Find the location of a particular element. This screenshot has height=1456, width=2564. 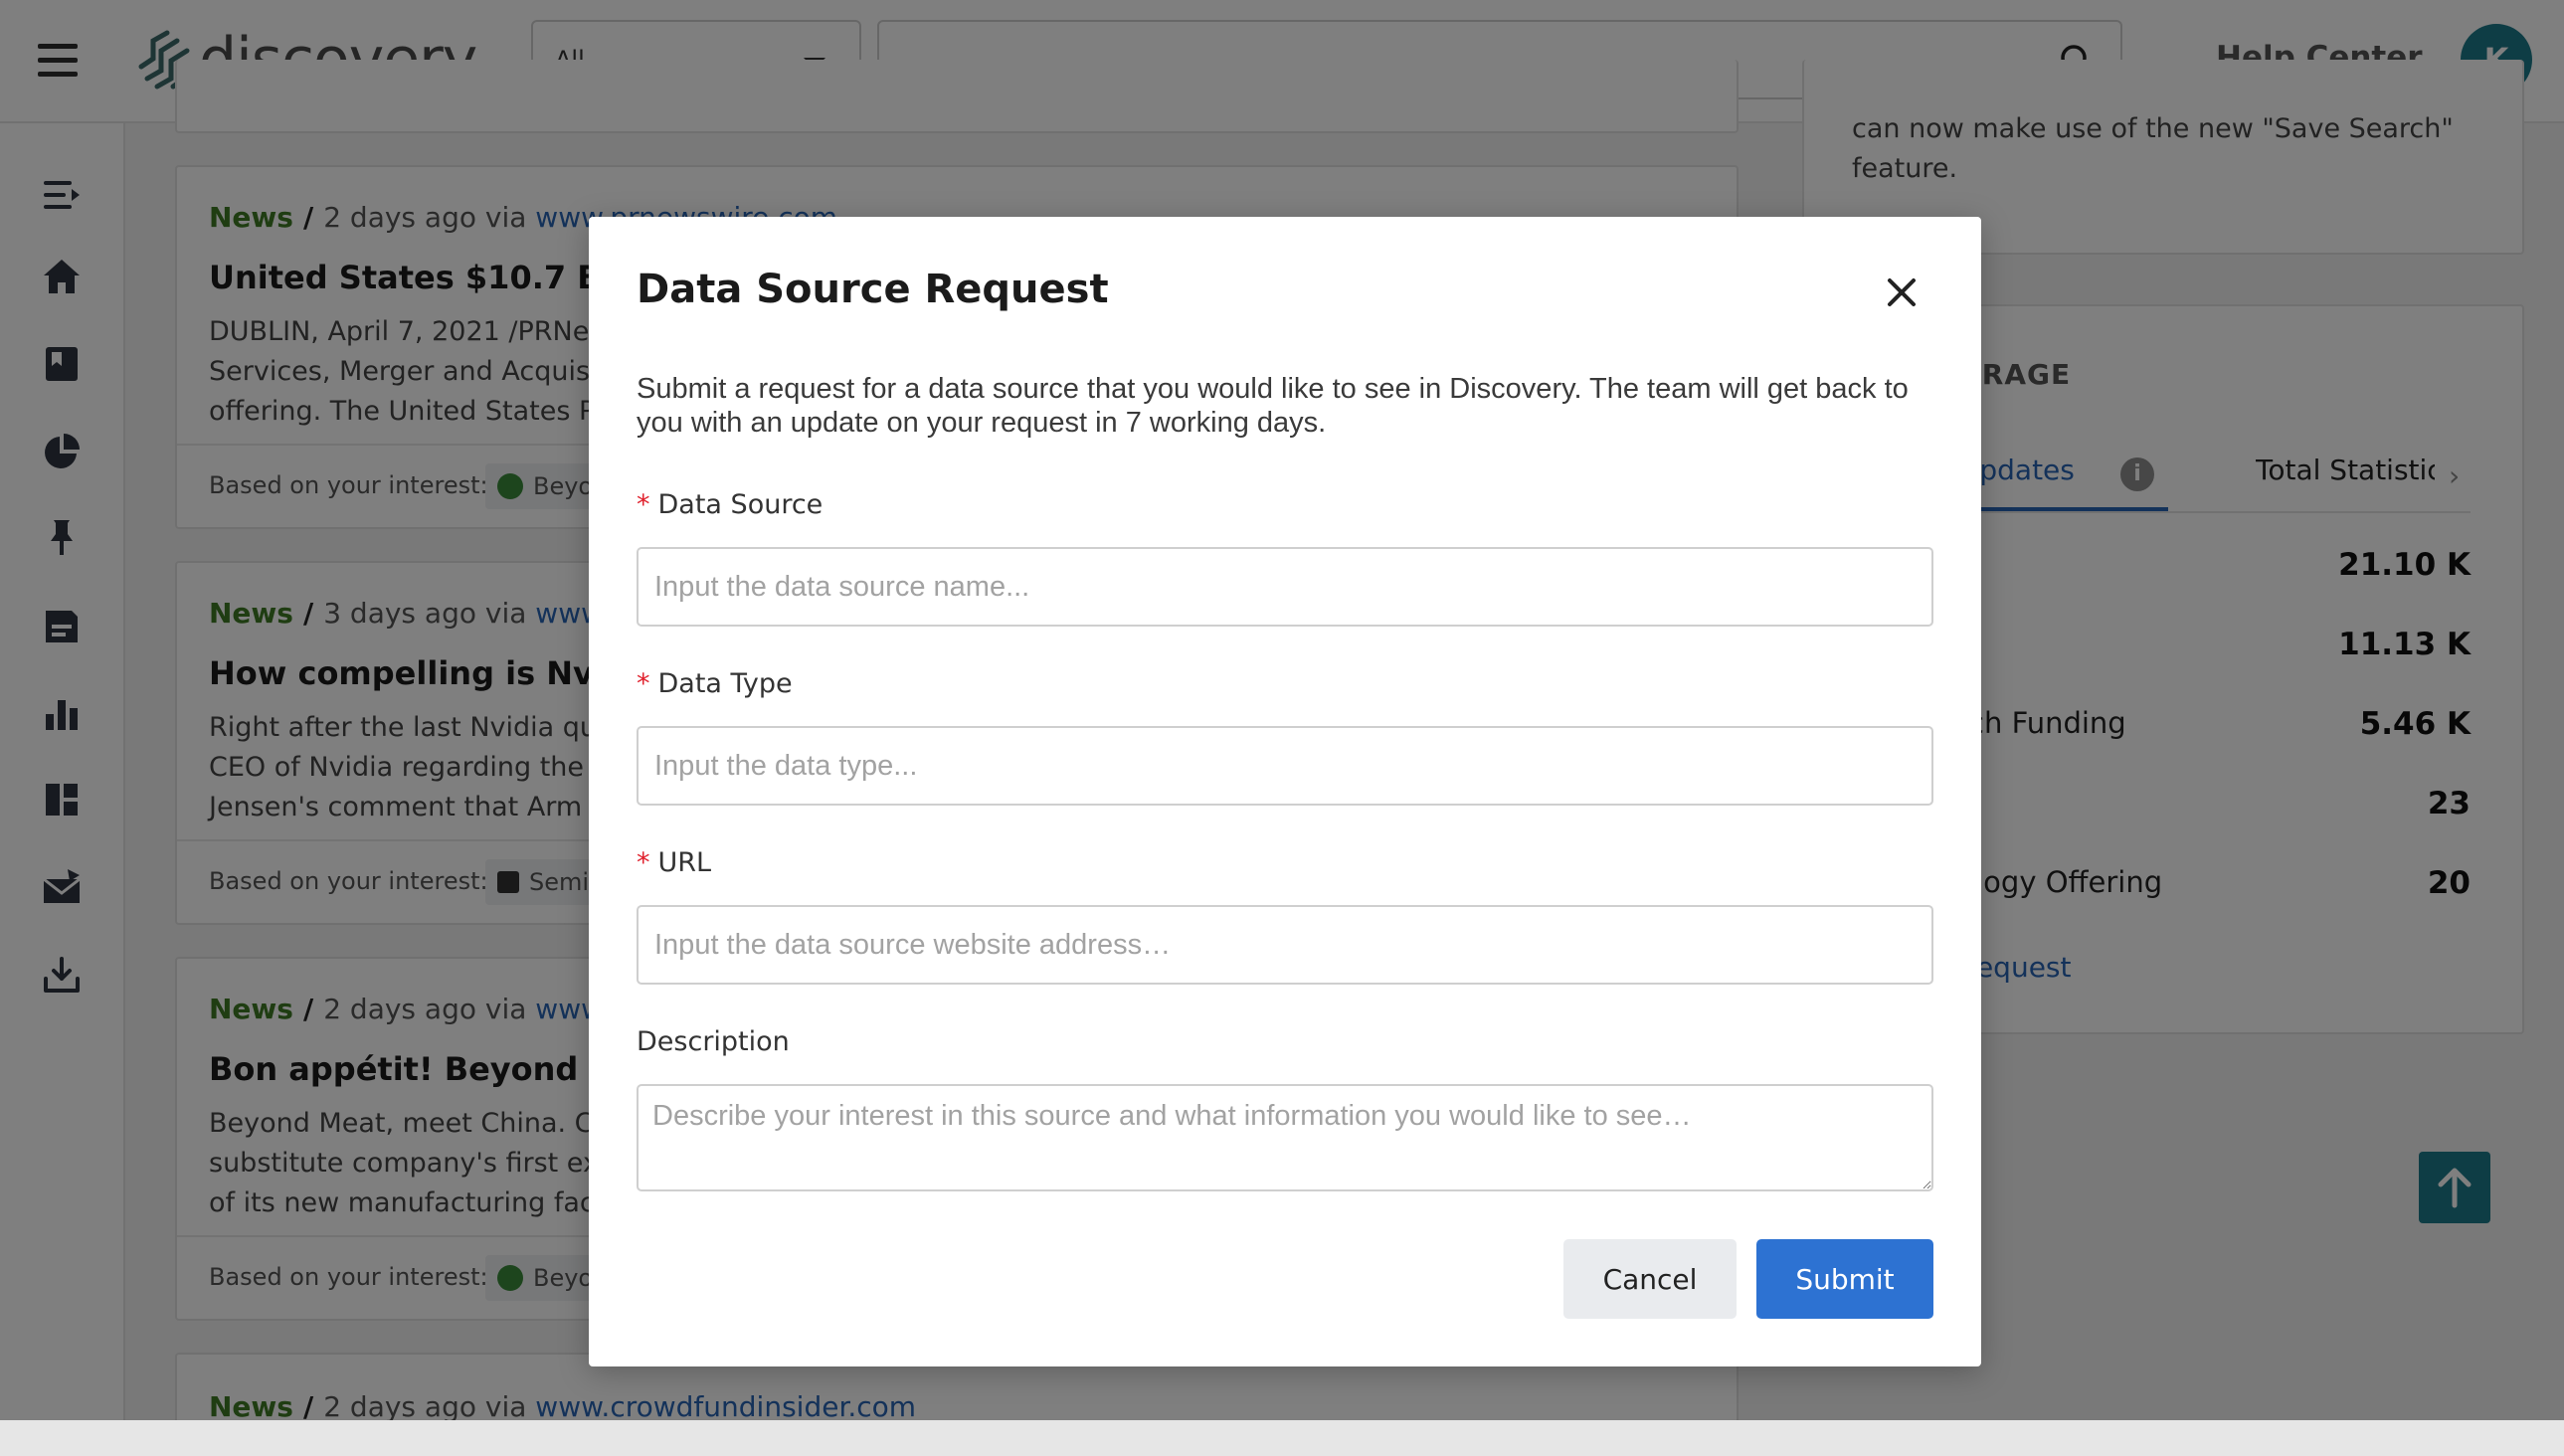

url-label: * URL is located at coordinates (674, 862).